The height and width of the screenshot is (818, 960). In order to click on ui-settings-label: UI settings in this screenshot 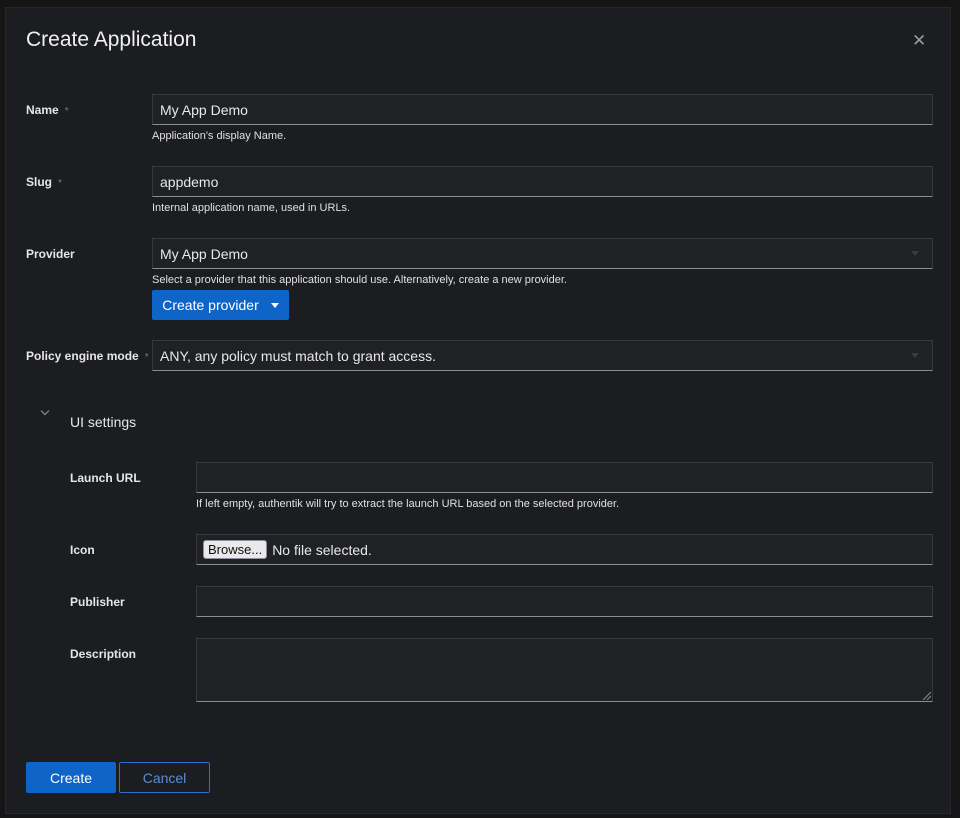, I will do `click(103, 422)`.